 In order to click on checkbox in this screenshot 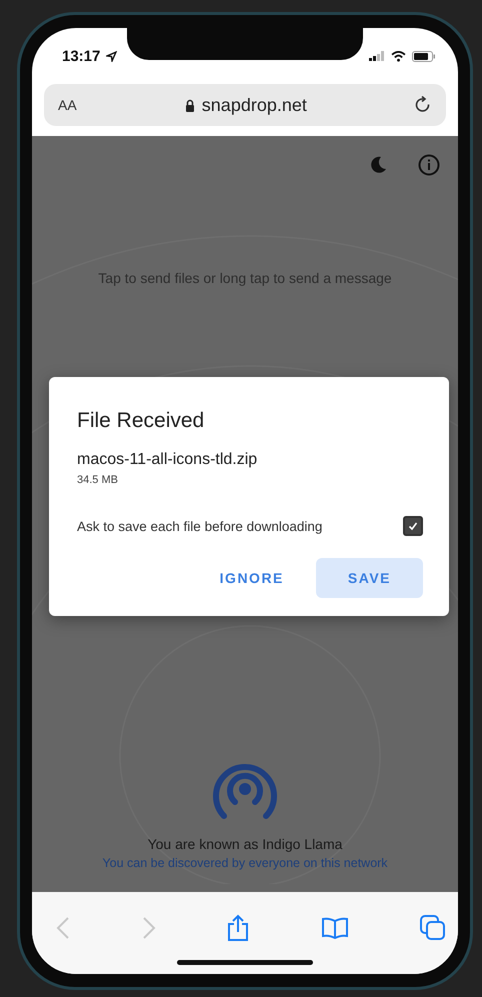, I will do `click(413, 526)`.